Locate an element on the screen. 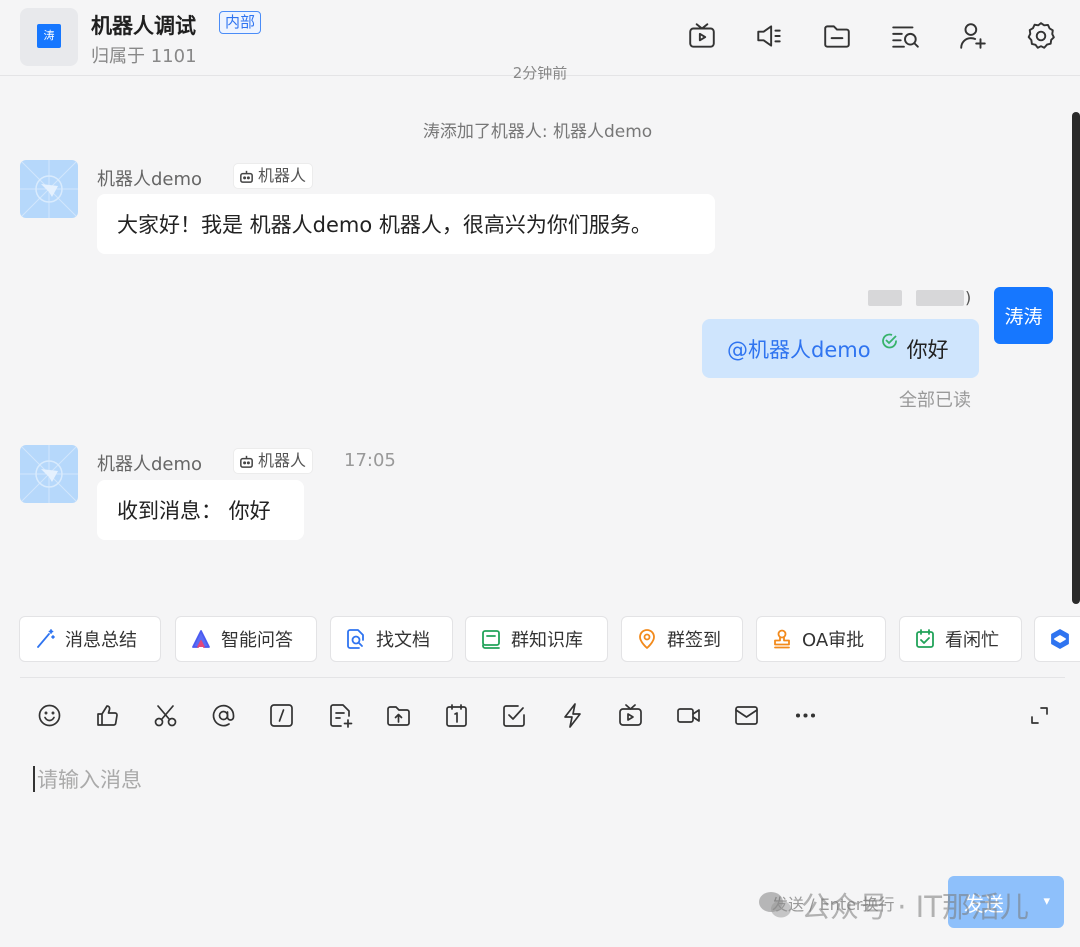 Image resolution: width=1080 pixels, height=947 pixels. thumbs-up-icon is located at coordinates (107, 715).